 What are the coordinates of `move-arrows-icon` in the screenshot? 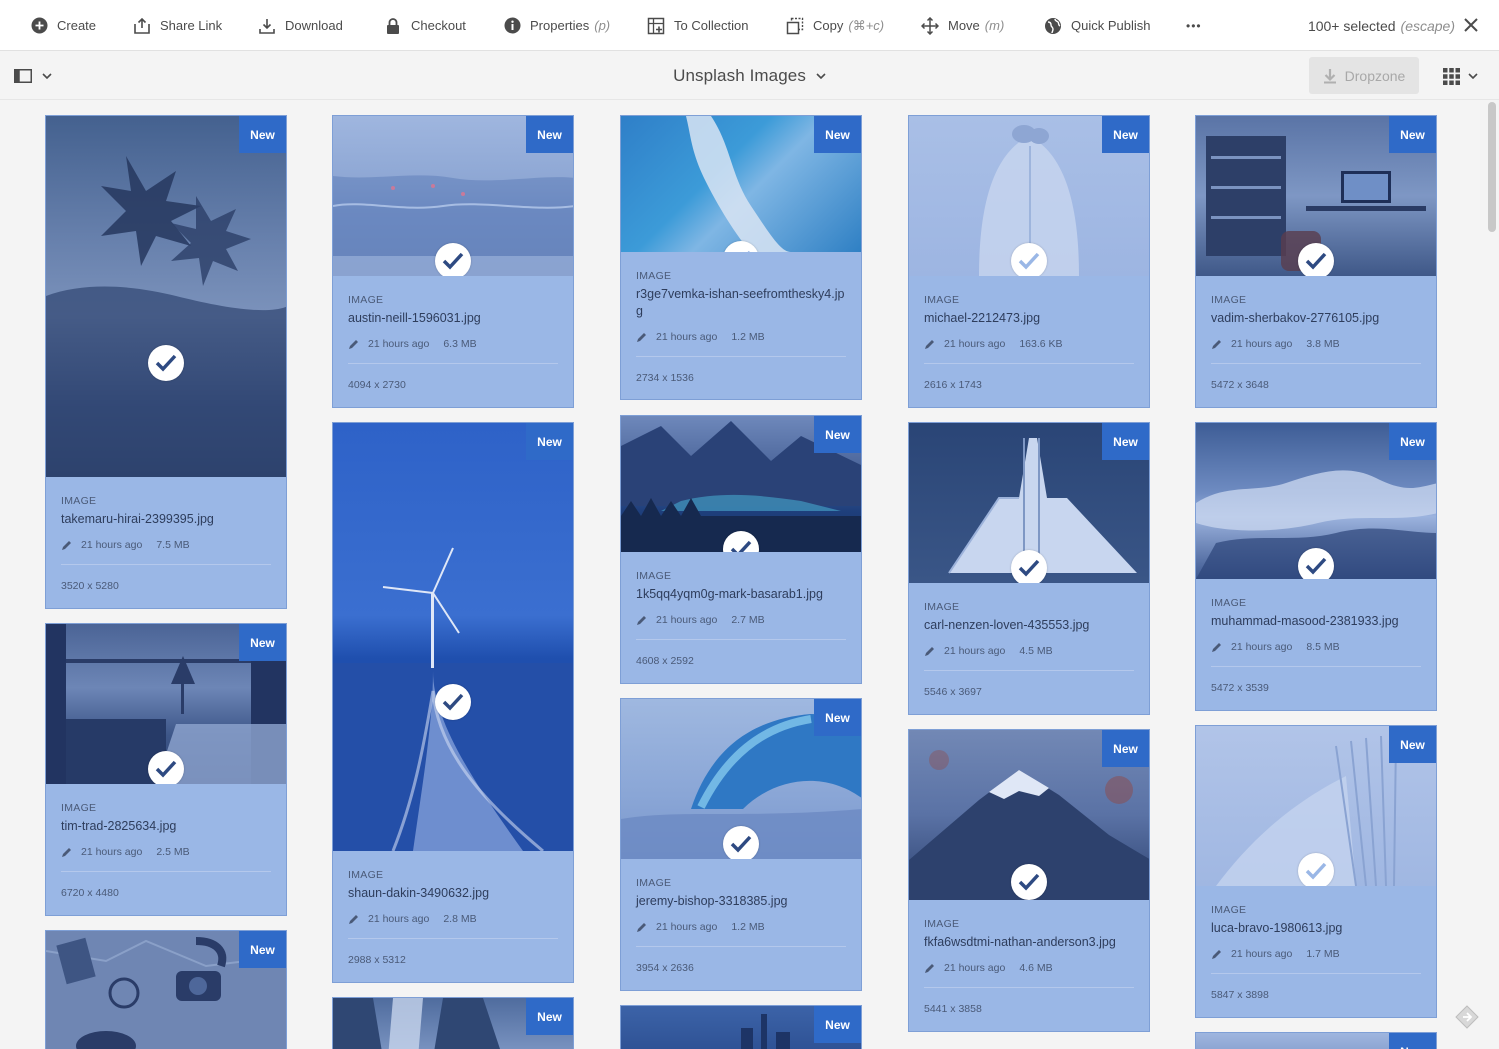 It's located at (930, 25).